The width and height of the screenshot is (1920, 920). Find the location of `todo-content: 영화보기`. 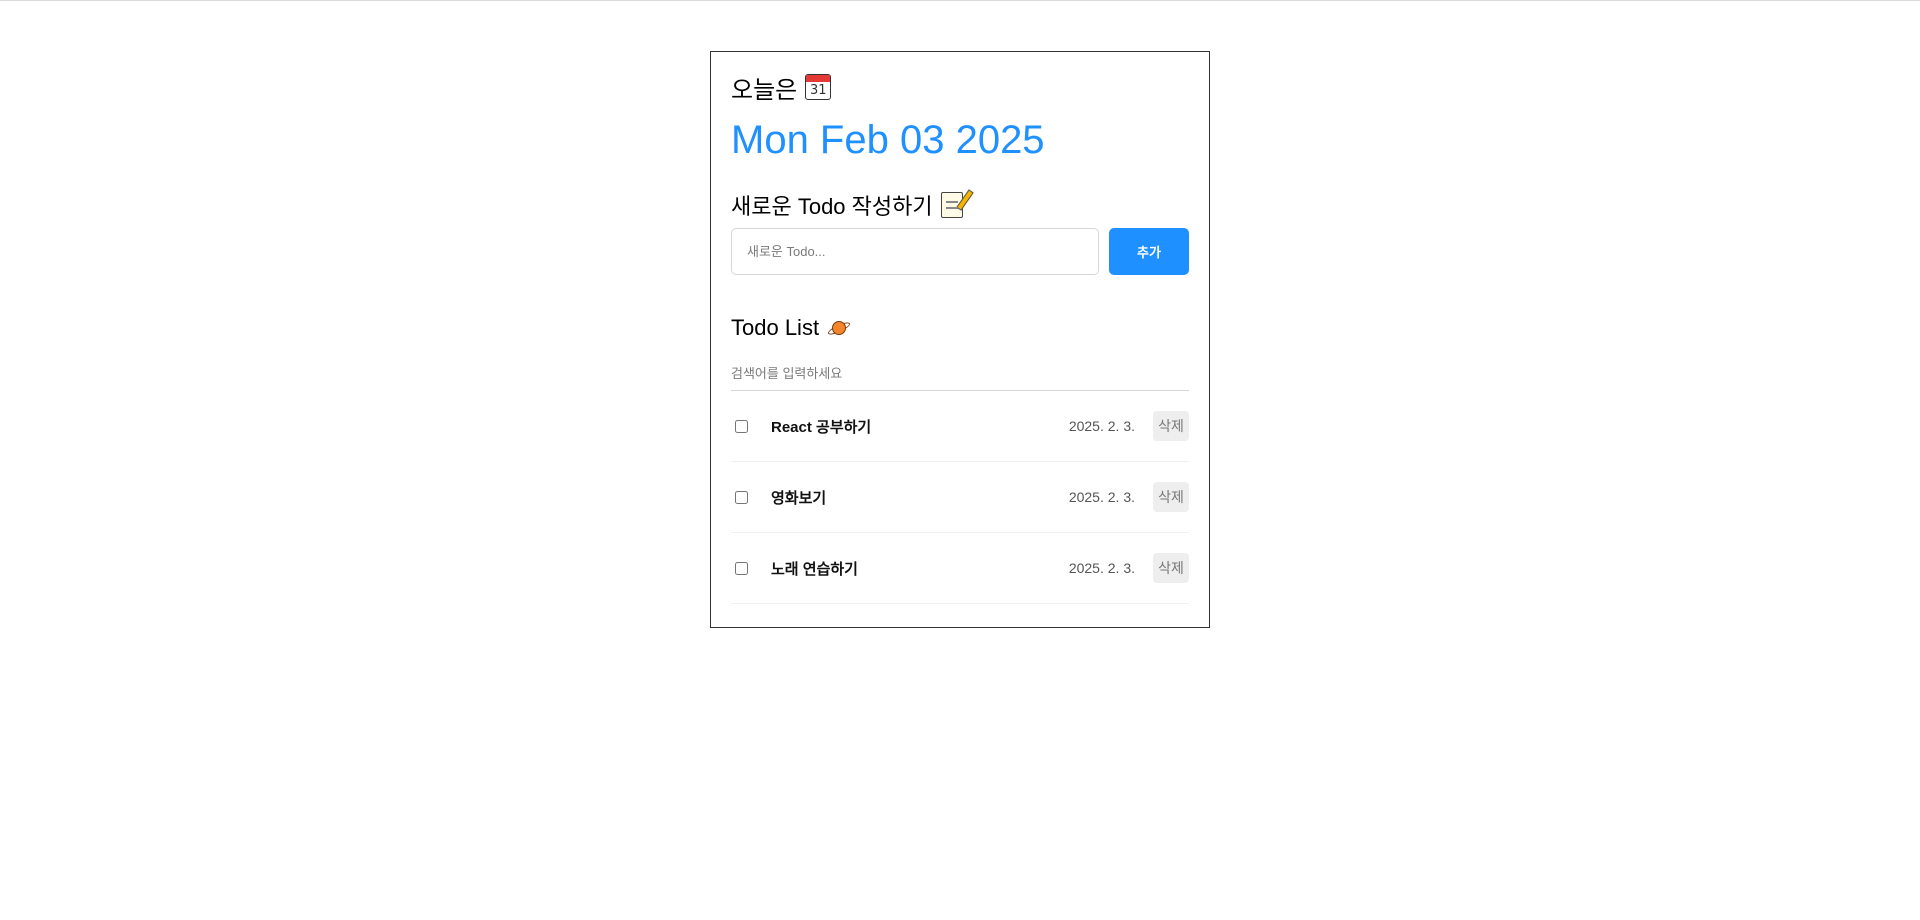

todo-content: 영화보기 is located at coordinates (799, 498).